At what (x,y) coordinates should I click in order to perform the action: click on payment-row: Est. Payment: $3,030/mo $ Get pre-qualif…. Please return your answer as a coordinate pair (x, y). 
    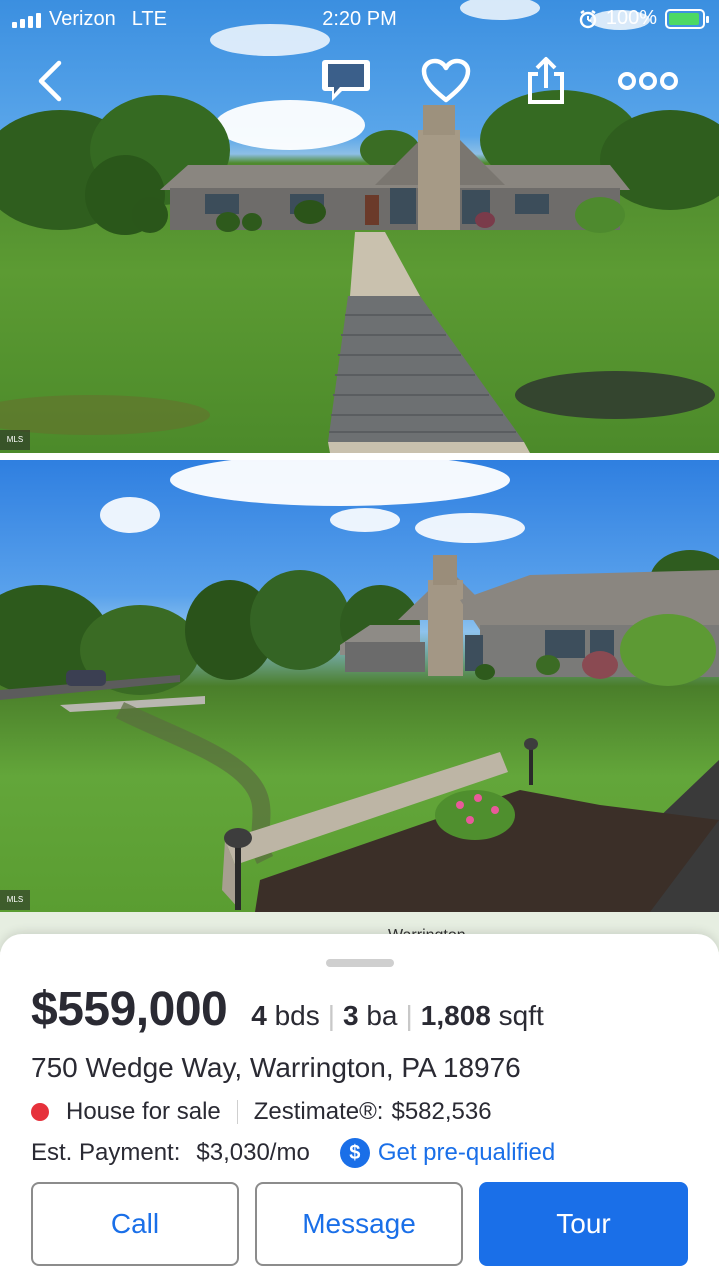
    Looking at the image, I should click on (293, 1153).